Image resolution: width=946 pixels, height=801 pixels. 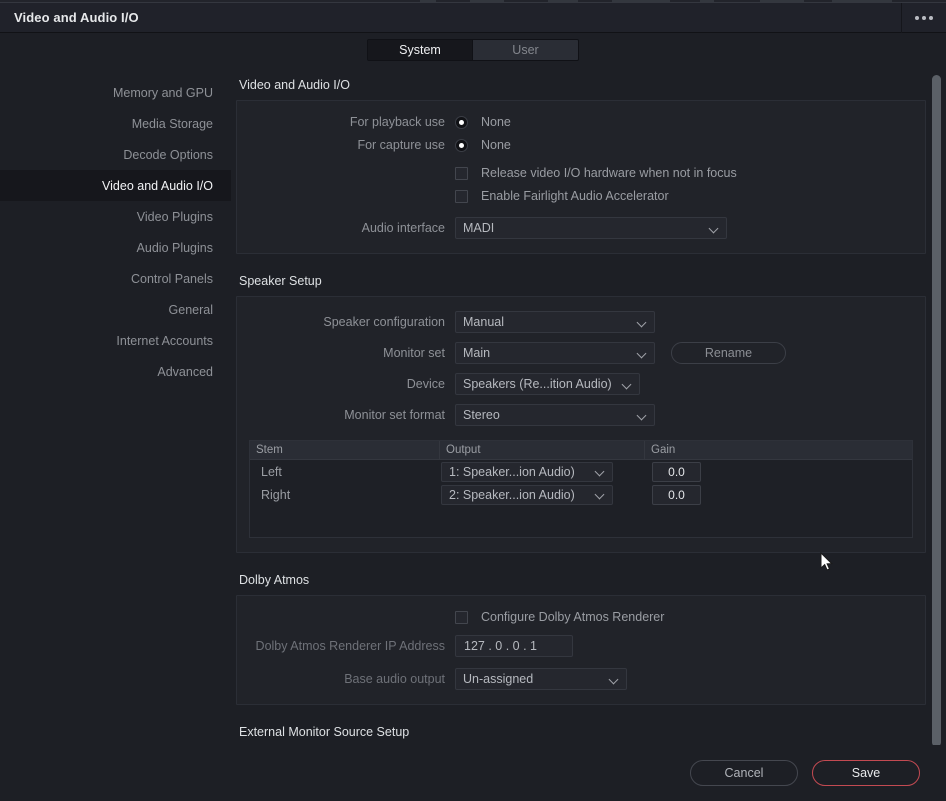 I want to click on label-device: Device, so click(x=425, y=384).